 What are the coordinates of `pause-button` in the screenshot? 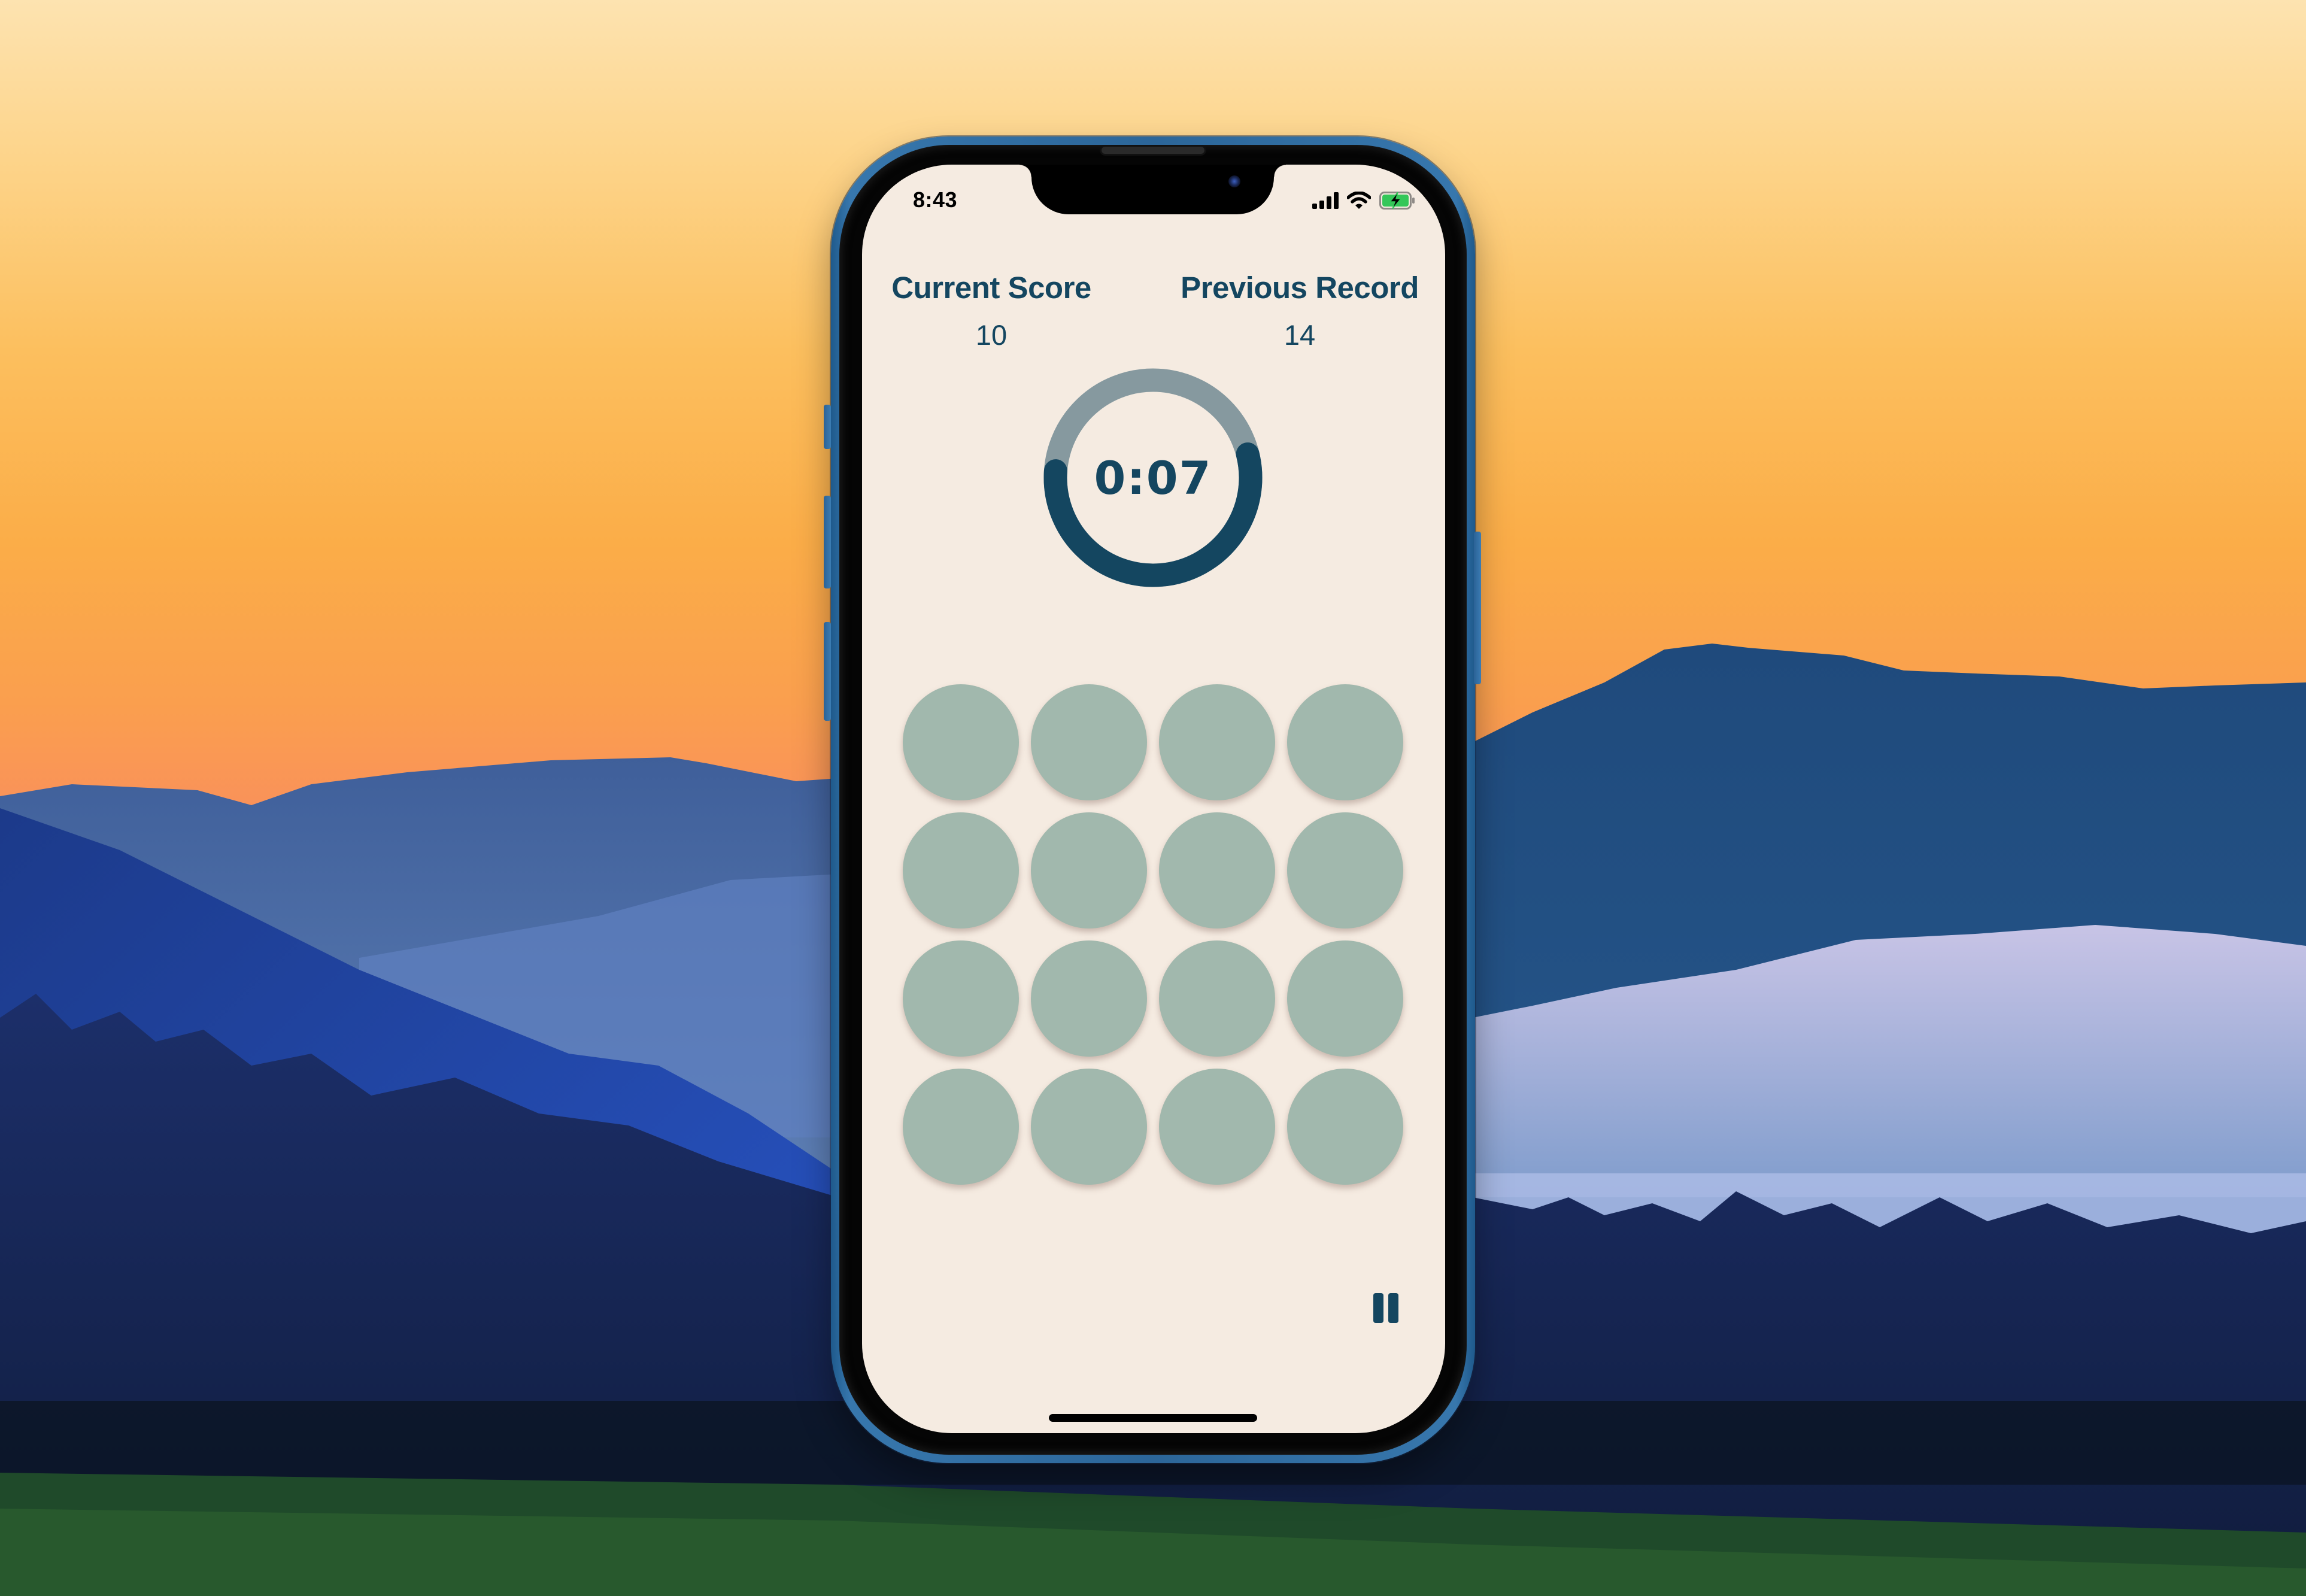 It's located at (1386, 1308).